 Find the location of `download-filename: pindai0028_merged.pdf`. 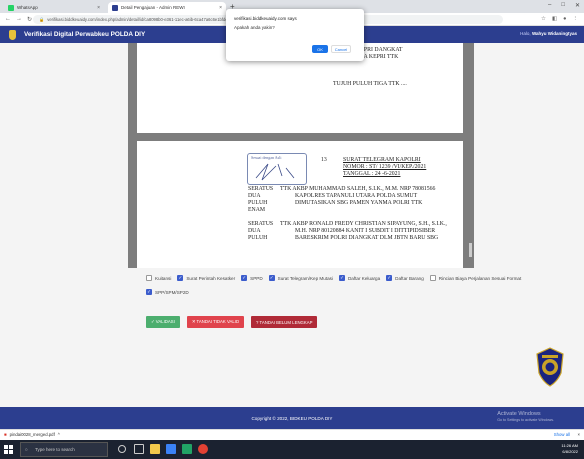

download-filename: pindai0028_merged.pdf is located at coordinates (32, 434).